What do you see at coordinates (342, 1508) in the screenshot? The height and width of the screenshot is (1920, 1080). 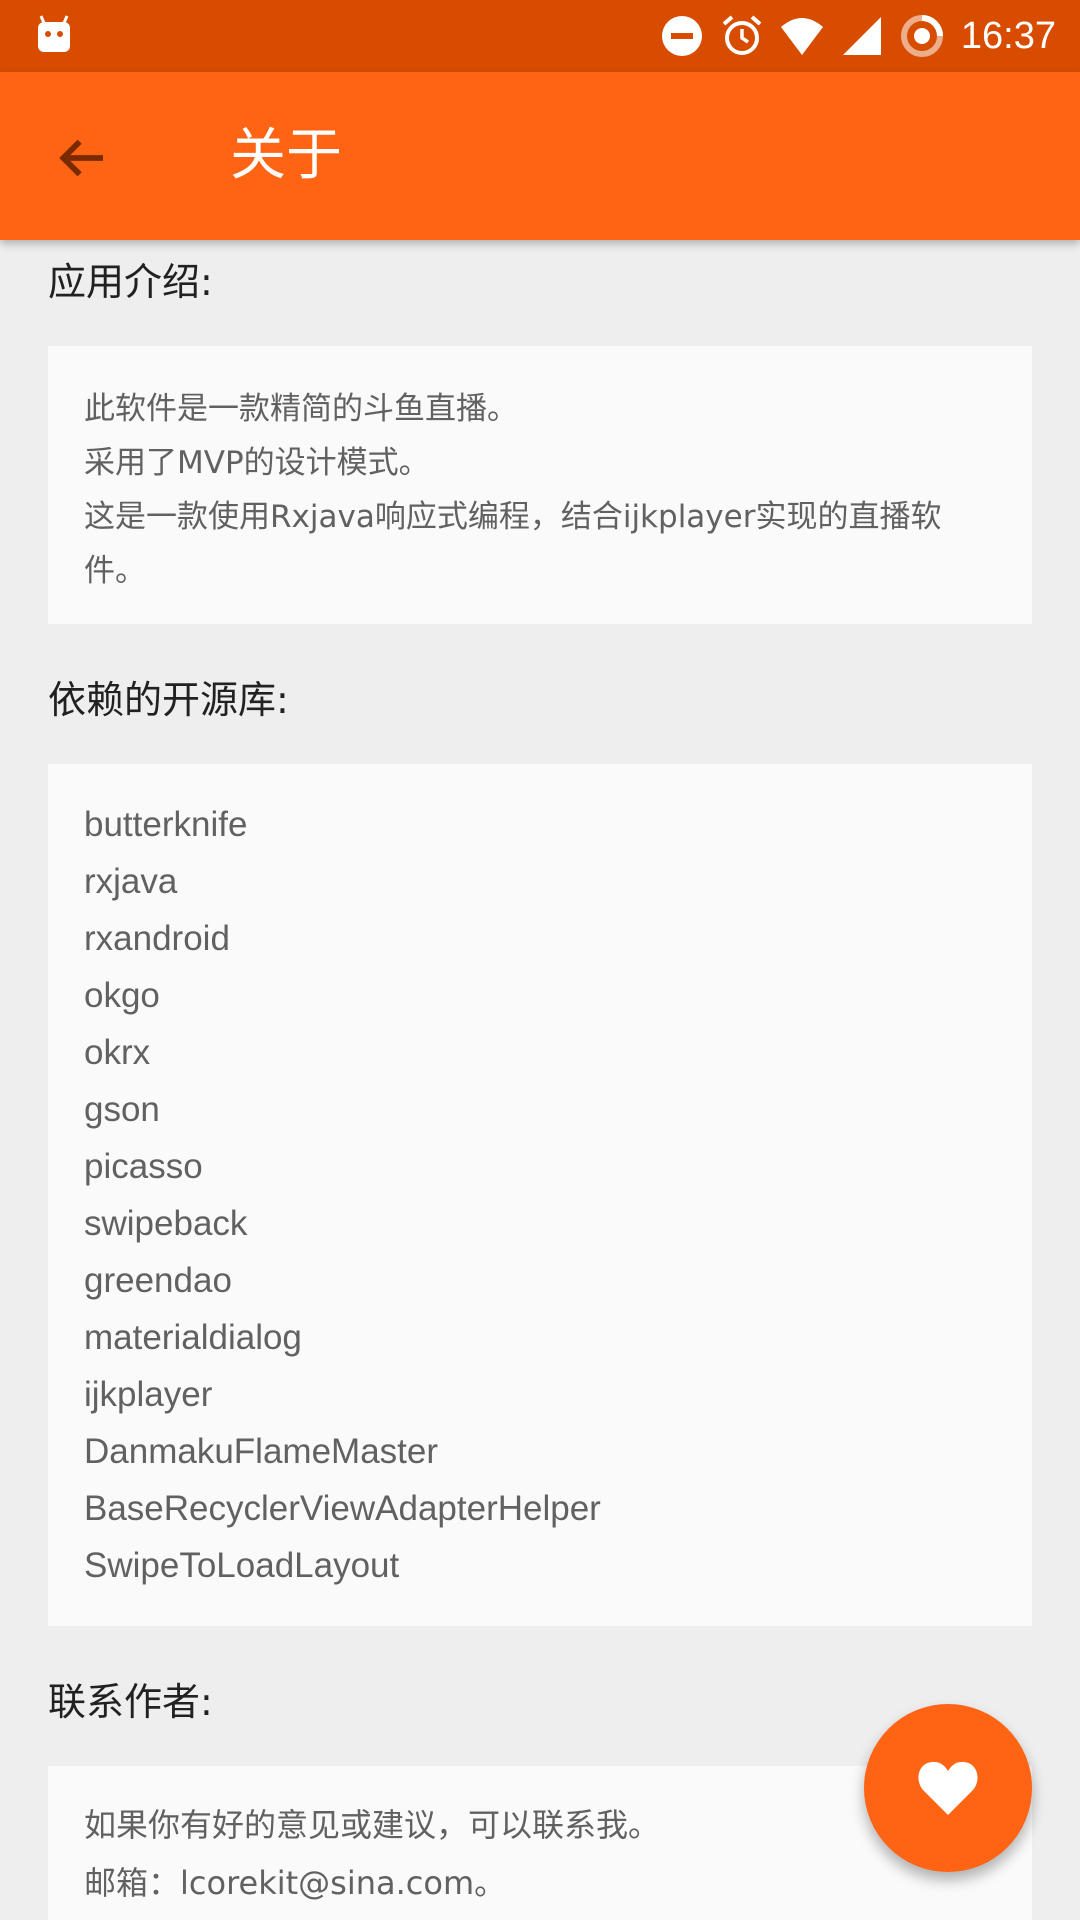 I see `library-item: BaseRecyclerViewAdapterHelper` at bounding box center [342, 1508].